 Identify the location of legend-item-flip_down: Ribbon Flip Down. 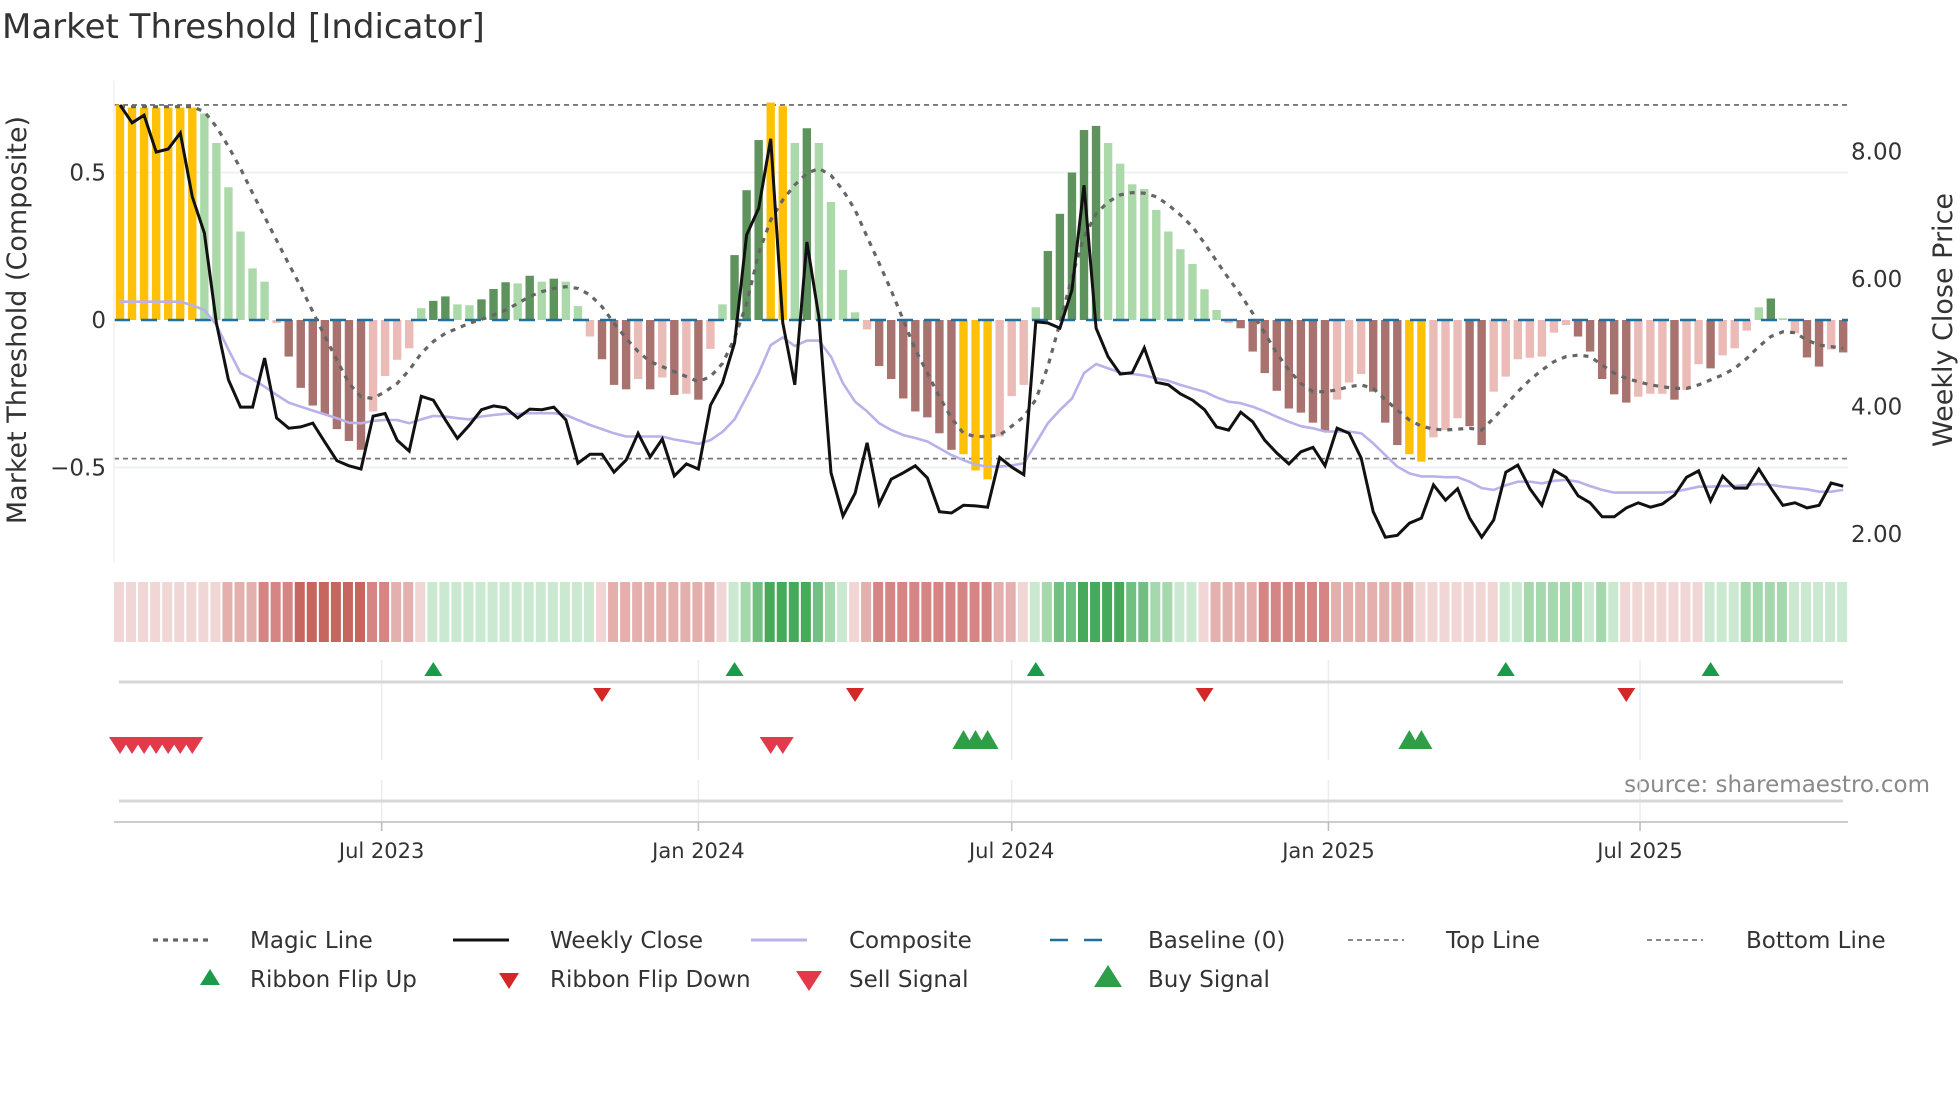
(625, 980).